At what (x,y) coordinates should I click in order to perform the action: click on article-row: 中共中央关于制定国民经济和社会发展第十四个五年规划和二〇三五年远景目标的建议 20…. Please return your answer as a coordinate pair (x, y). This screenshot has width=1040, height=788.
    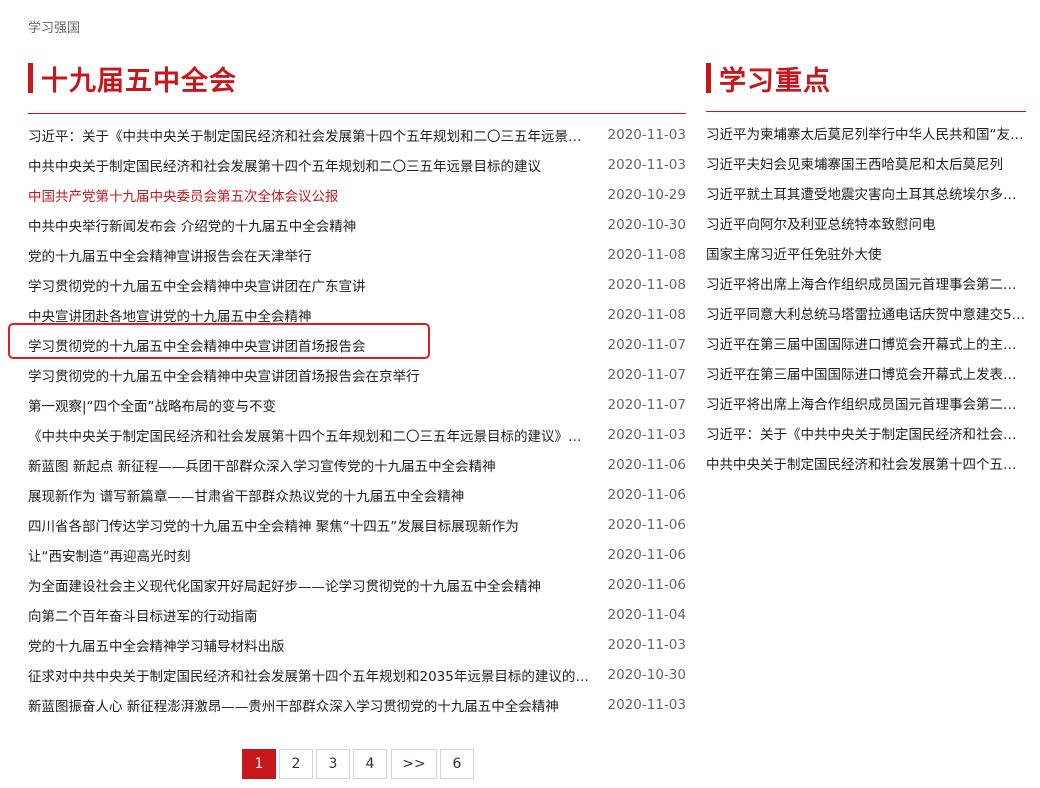
    Looking at the image, I should click on (357, 165).